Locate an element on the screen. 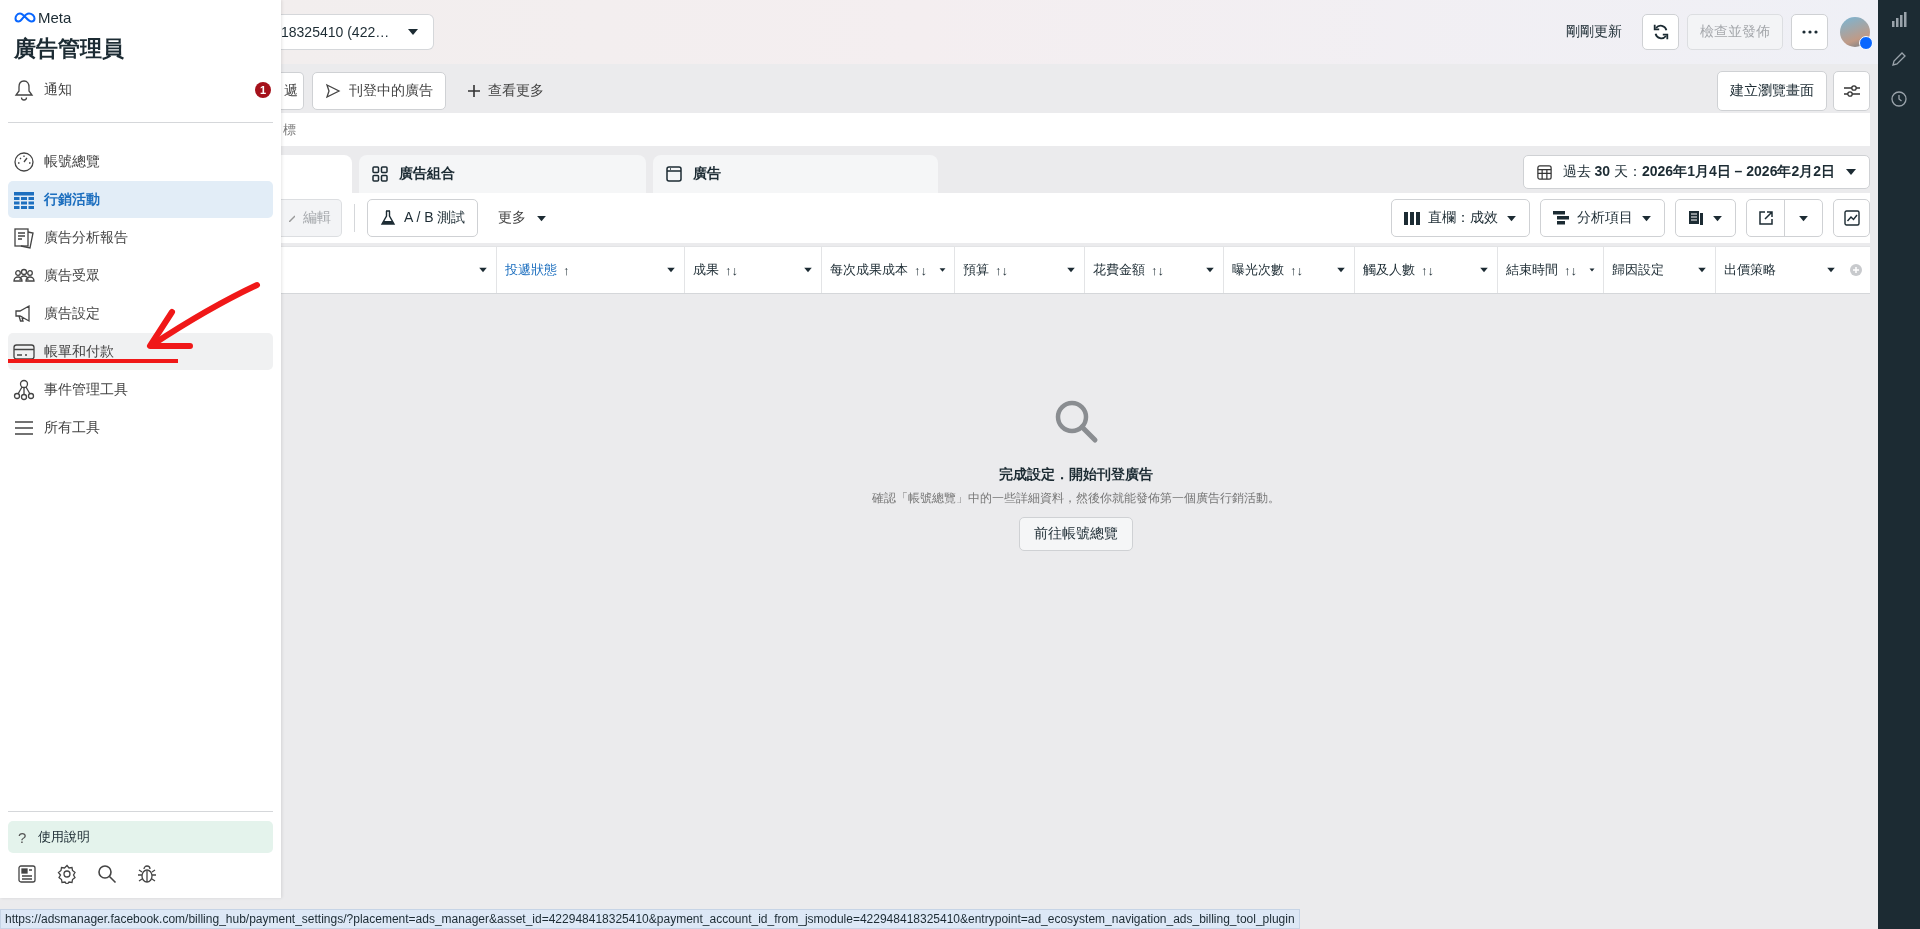 The image size is (1920, 929). sliders-icon is located at coordinates (1851, 91).